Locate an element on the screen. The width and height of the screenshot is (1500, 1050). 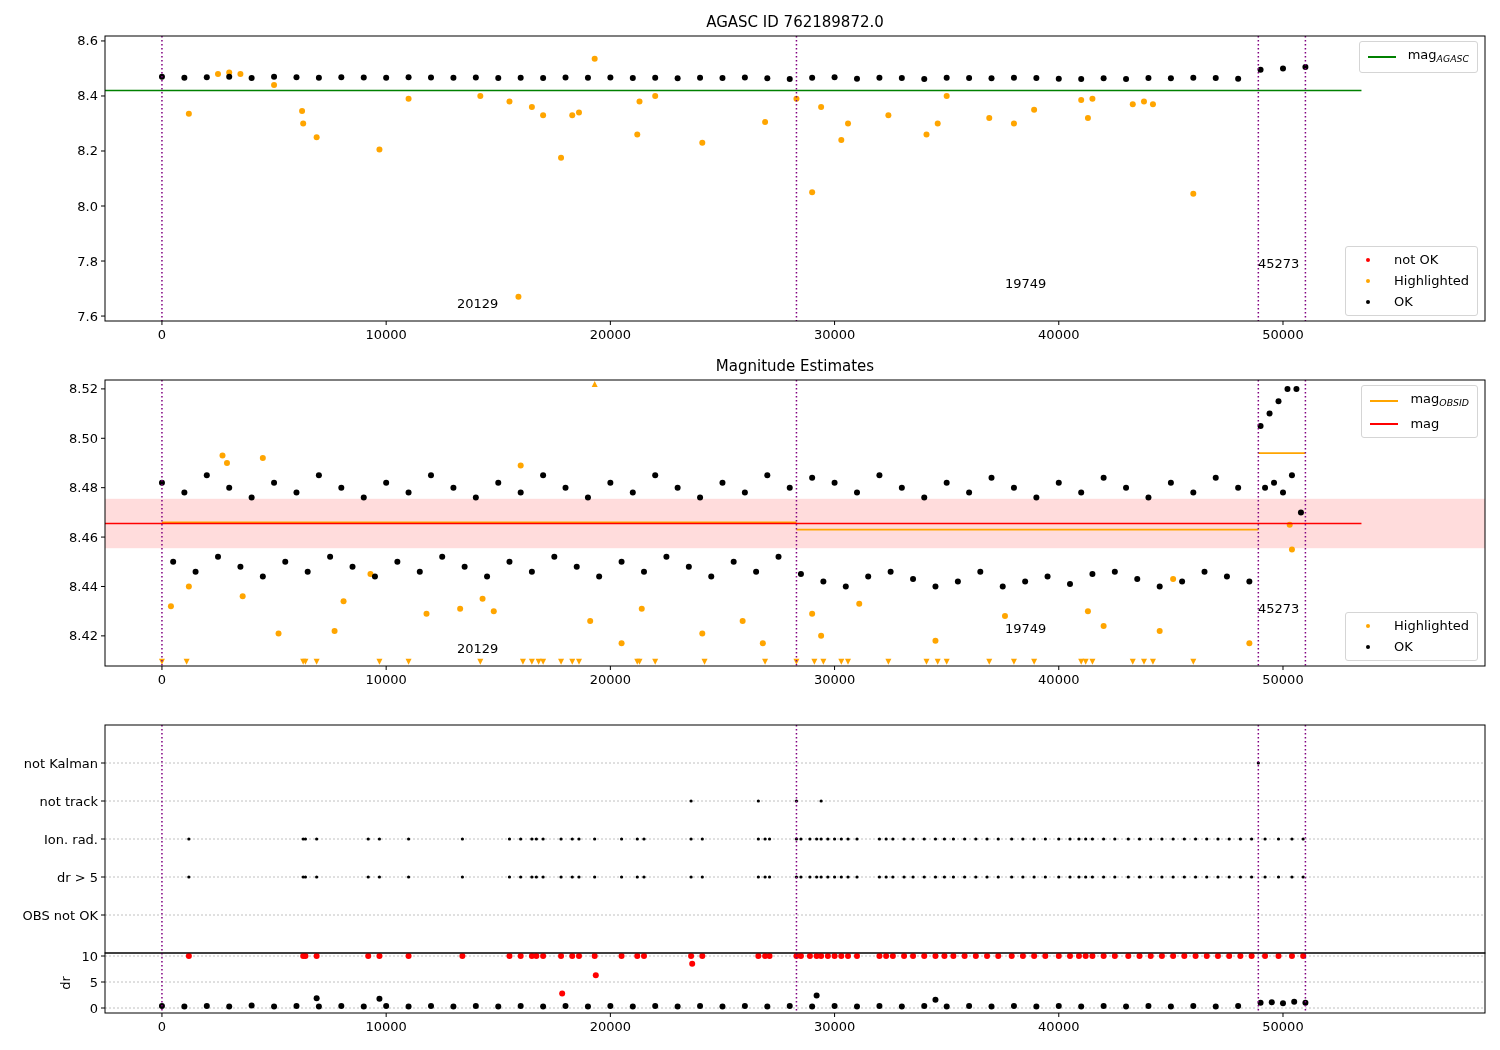
legend-label: mag$_{AGASC}$ is located at coordinates (1438, 56).